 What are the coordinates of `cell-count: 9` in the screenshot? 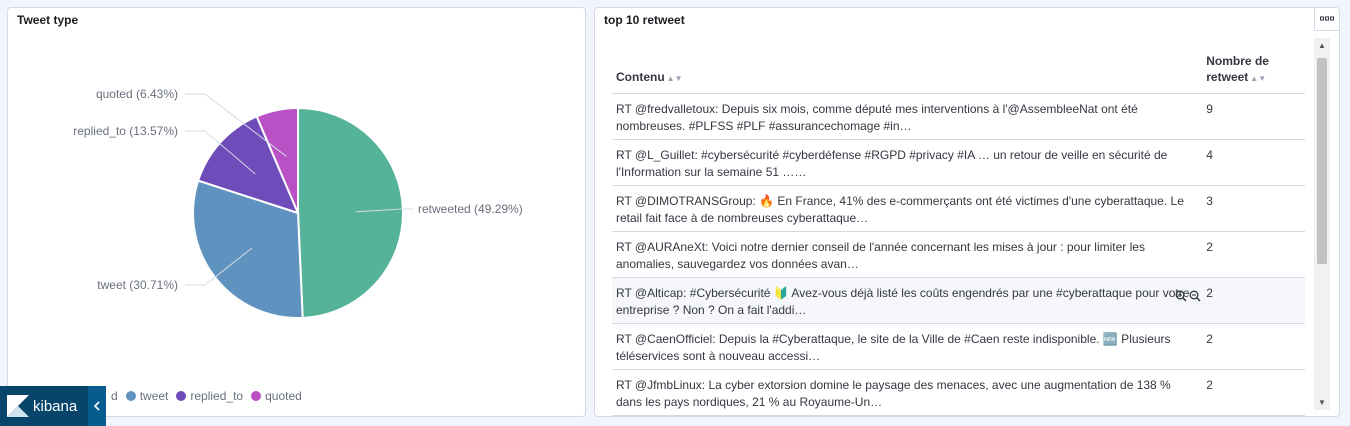 It's located at (1253, 116).